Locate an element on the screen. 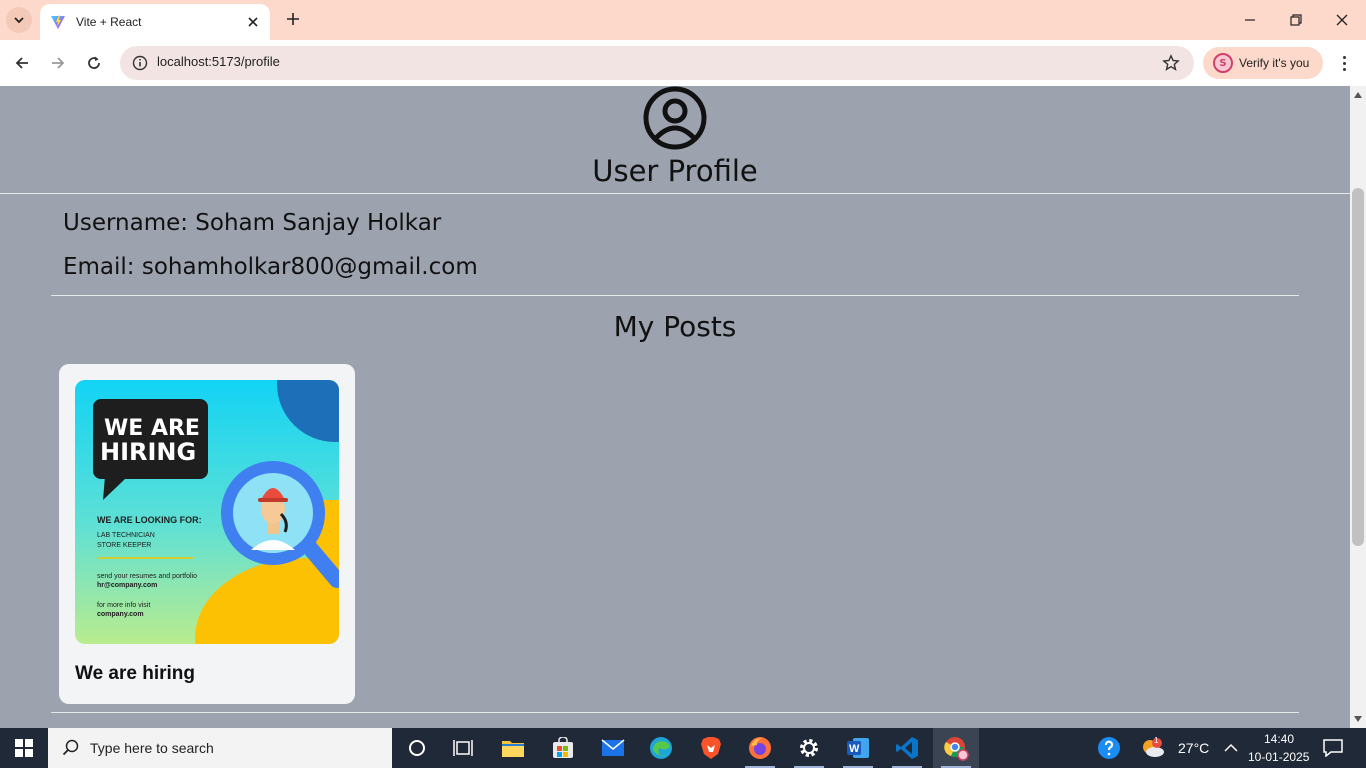  windows-logo-icon is located at coordinates (24, 748).